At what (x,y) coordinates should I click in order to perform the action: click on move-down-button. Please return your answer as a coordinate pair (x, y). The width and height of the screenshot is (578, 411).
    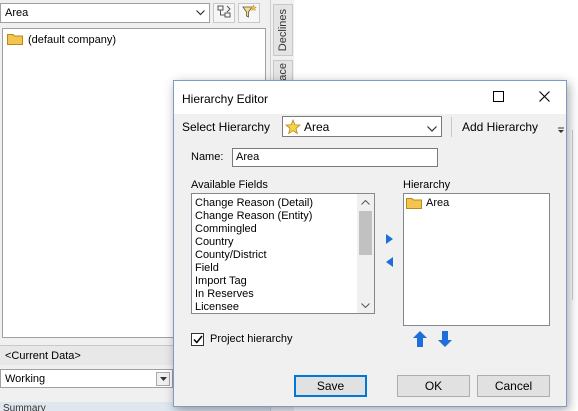
    Looking at the image, I should click on (445, 340).